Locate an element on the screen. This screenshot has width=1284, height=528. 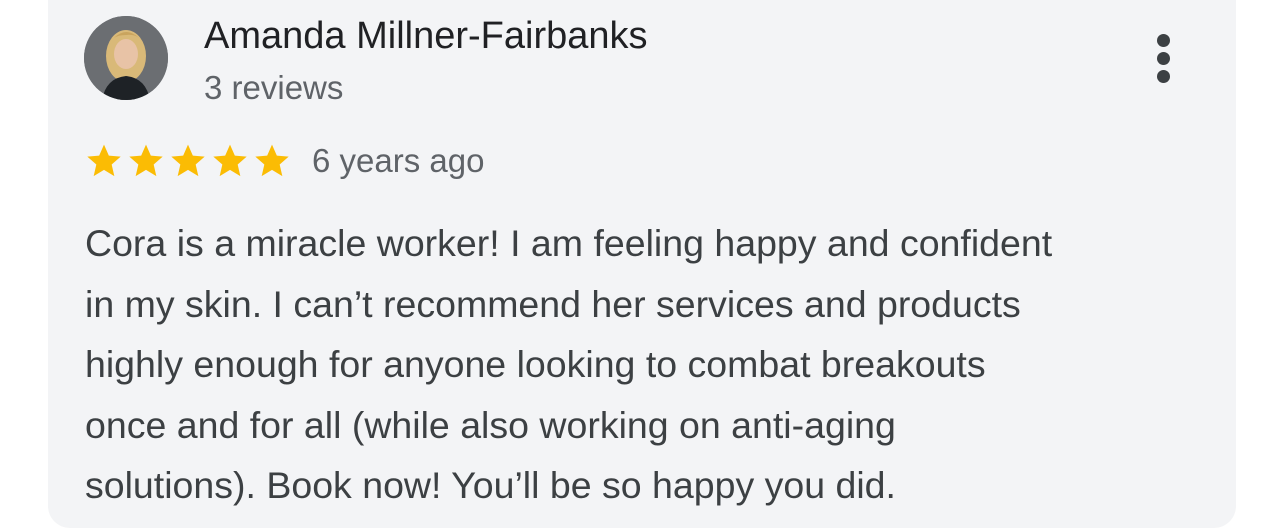
reviewer-avatar is located at coordinates (126, 58).